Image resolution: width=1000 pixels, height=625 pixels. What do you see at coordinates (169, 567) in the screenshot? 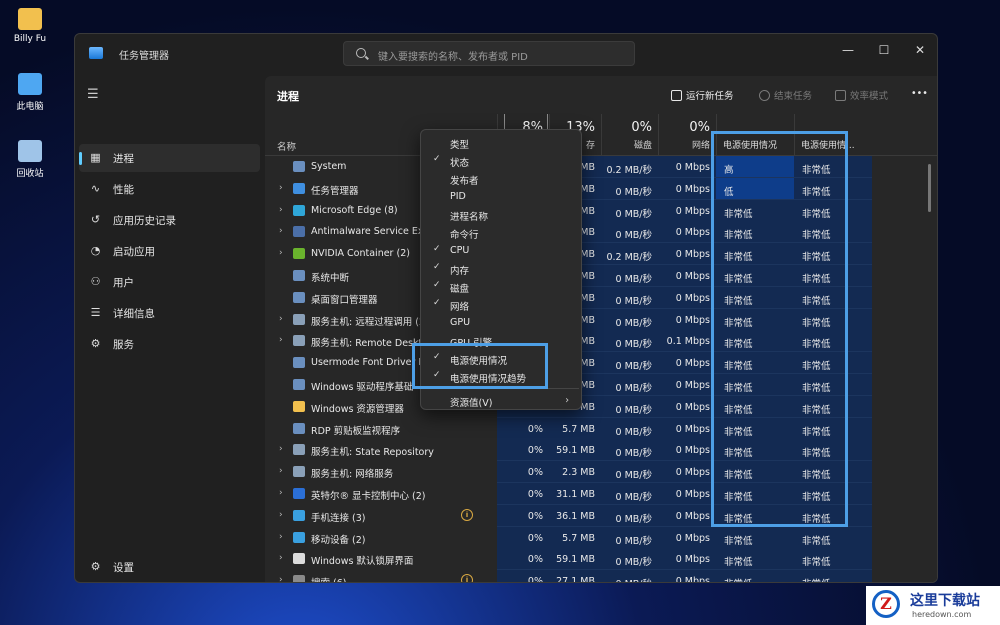
I see `sidebar-item-settings: ⚙ 设置` at bounding box center [169, 567].